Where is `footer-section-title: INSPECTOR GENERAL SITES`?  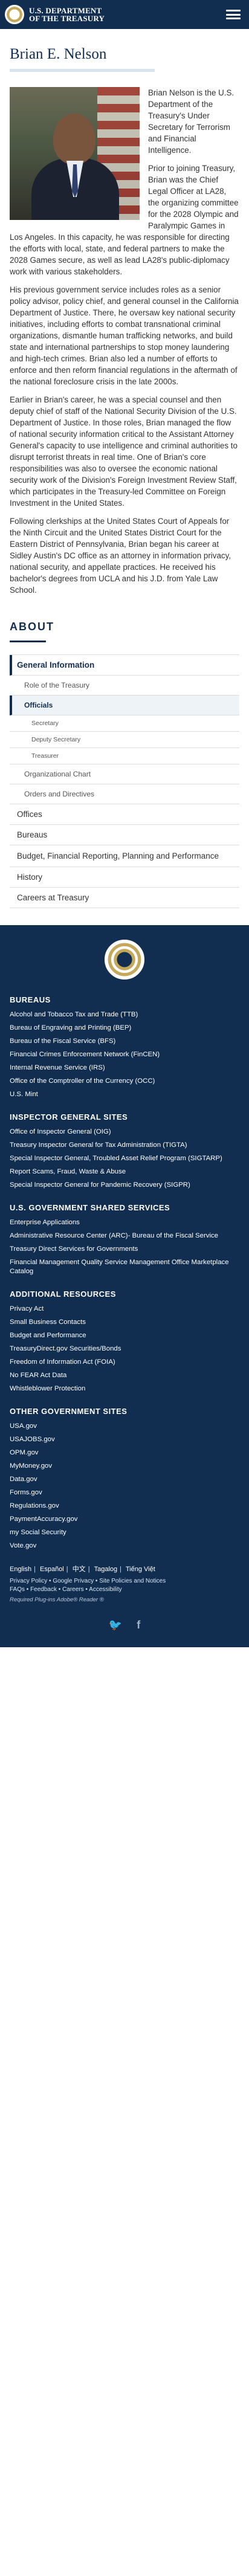 footer-section-title: INSPECTOR GENERAL SITES is located at coordinates (69, 1117).